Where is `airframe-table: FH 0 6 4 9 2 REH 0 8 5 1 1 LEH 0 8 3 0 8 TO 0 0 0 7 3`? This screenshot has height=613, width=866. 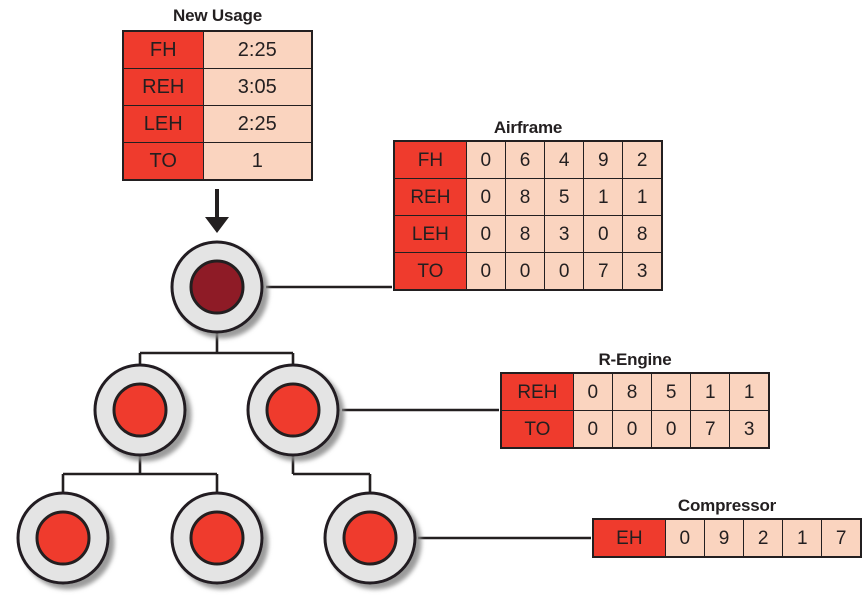
airframe-table: FH 0 6 4 9 2 REH 0 8 5 1 1 LEH 0 8 3 0 8 TO 0 0 0 7 3 is located at coordinates (528, 215).